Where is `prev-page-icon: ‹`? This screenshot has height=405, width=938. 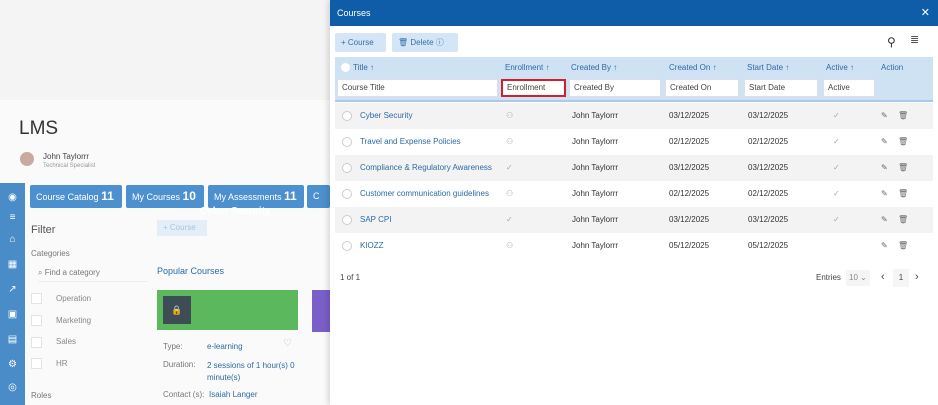 prev-page-icon: ‹ is located at coordinates (883, 277).